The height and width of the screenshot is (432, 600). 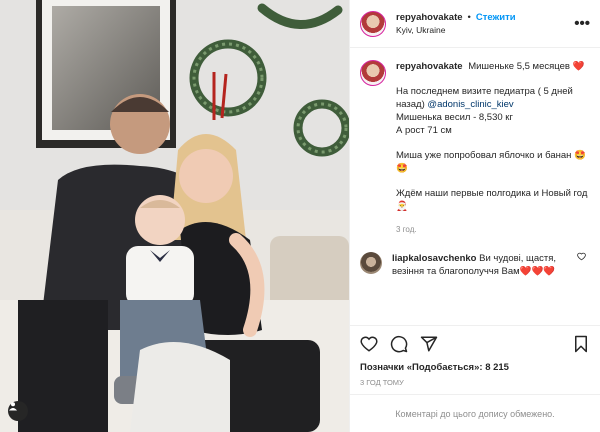 What do you see at coordinates (496, 17) in the screenshot?
I see `follow-button: Стежити` at bounding box center [496, 17].